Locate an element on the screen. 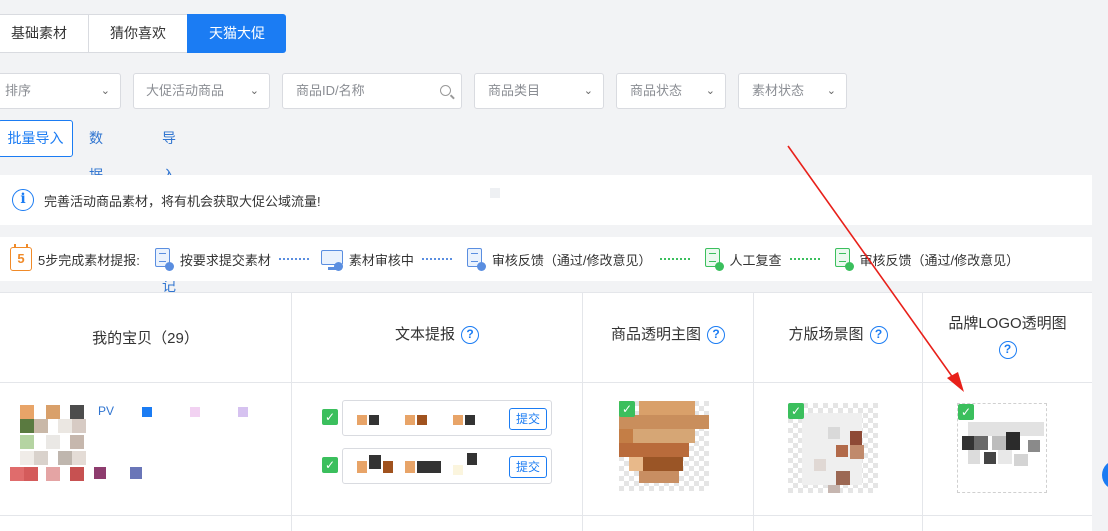 The width and height of the screenshot is (1108, 531). header-my-items-label: 我的宝贝（29） is located at coordinates (145, 338).